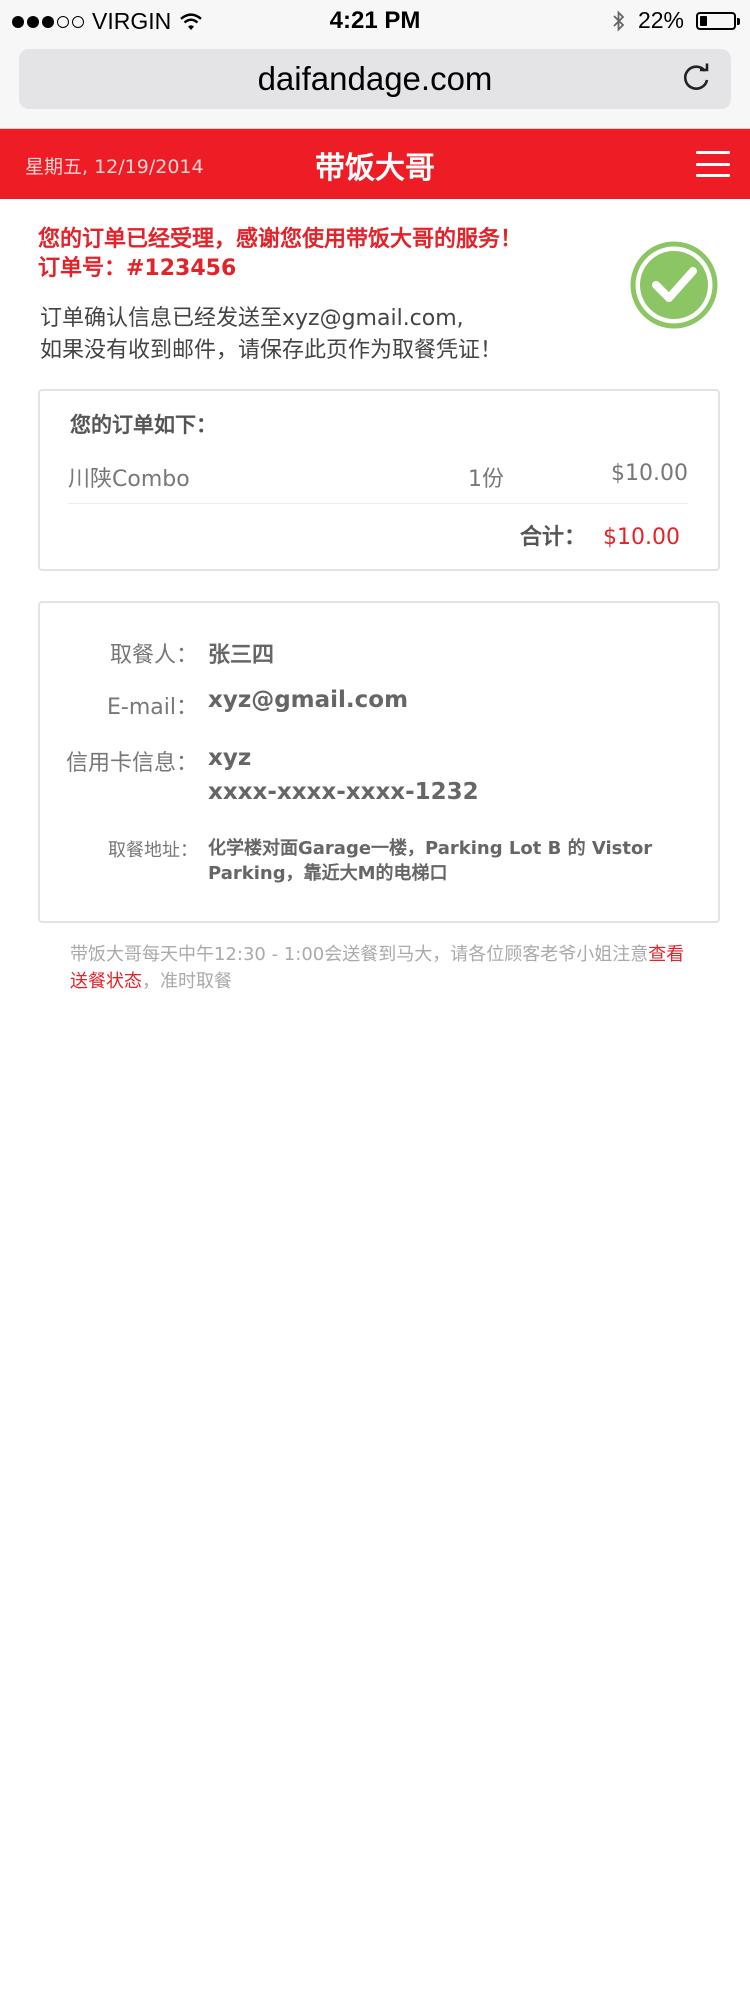 The width and height of the screenshot is (750, 2000). I want to click on confirmation-heading: 您的订单已经受理，感谢您使用带饭大哥的服务！ 订单号：#123456, so click(338, 254).